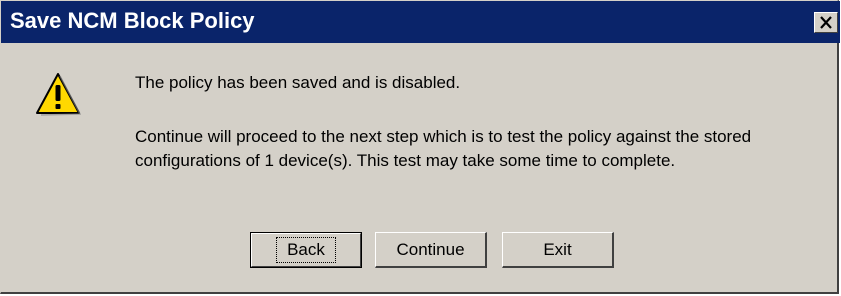 Image resolution: width=841 pixels, height=296 pixels. I want to click on exit-button: Exit, so click(558, 250).